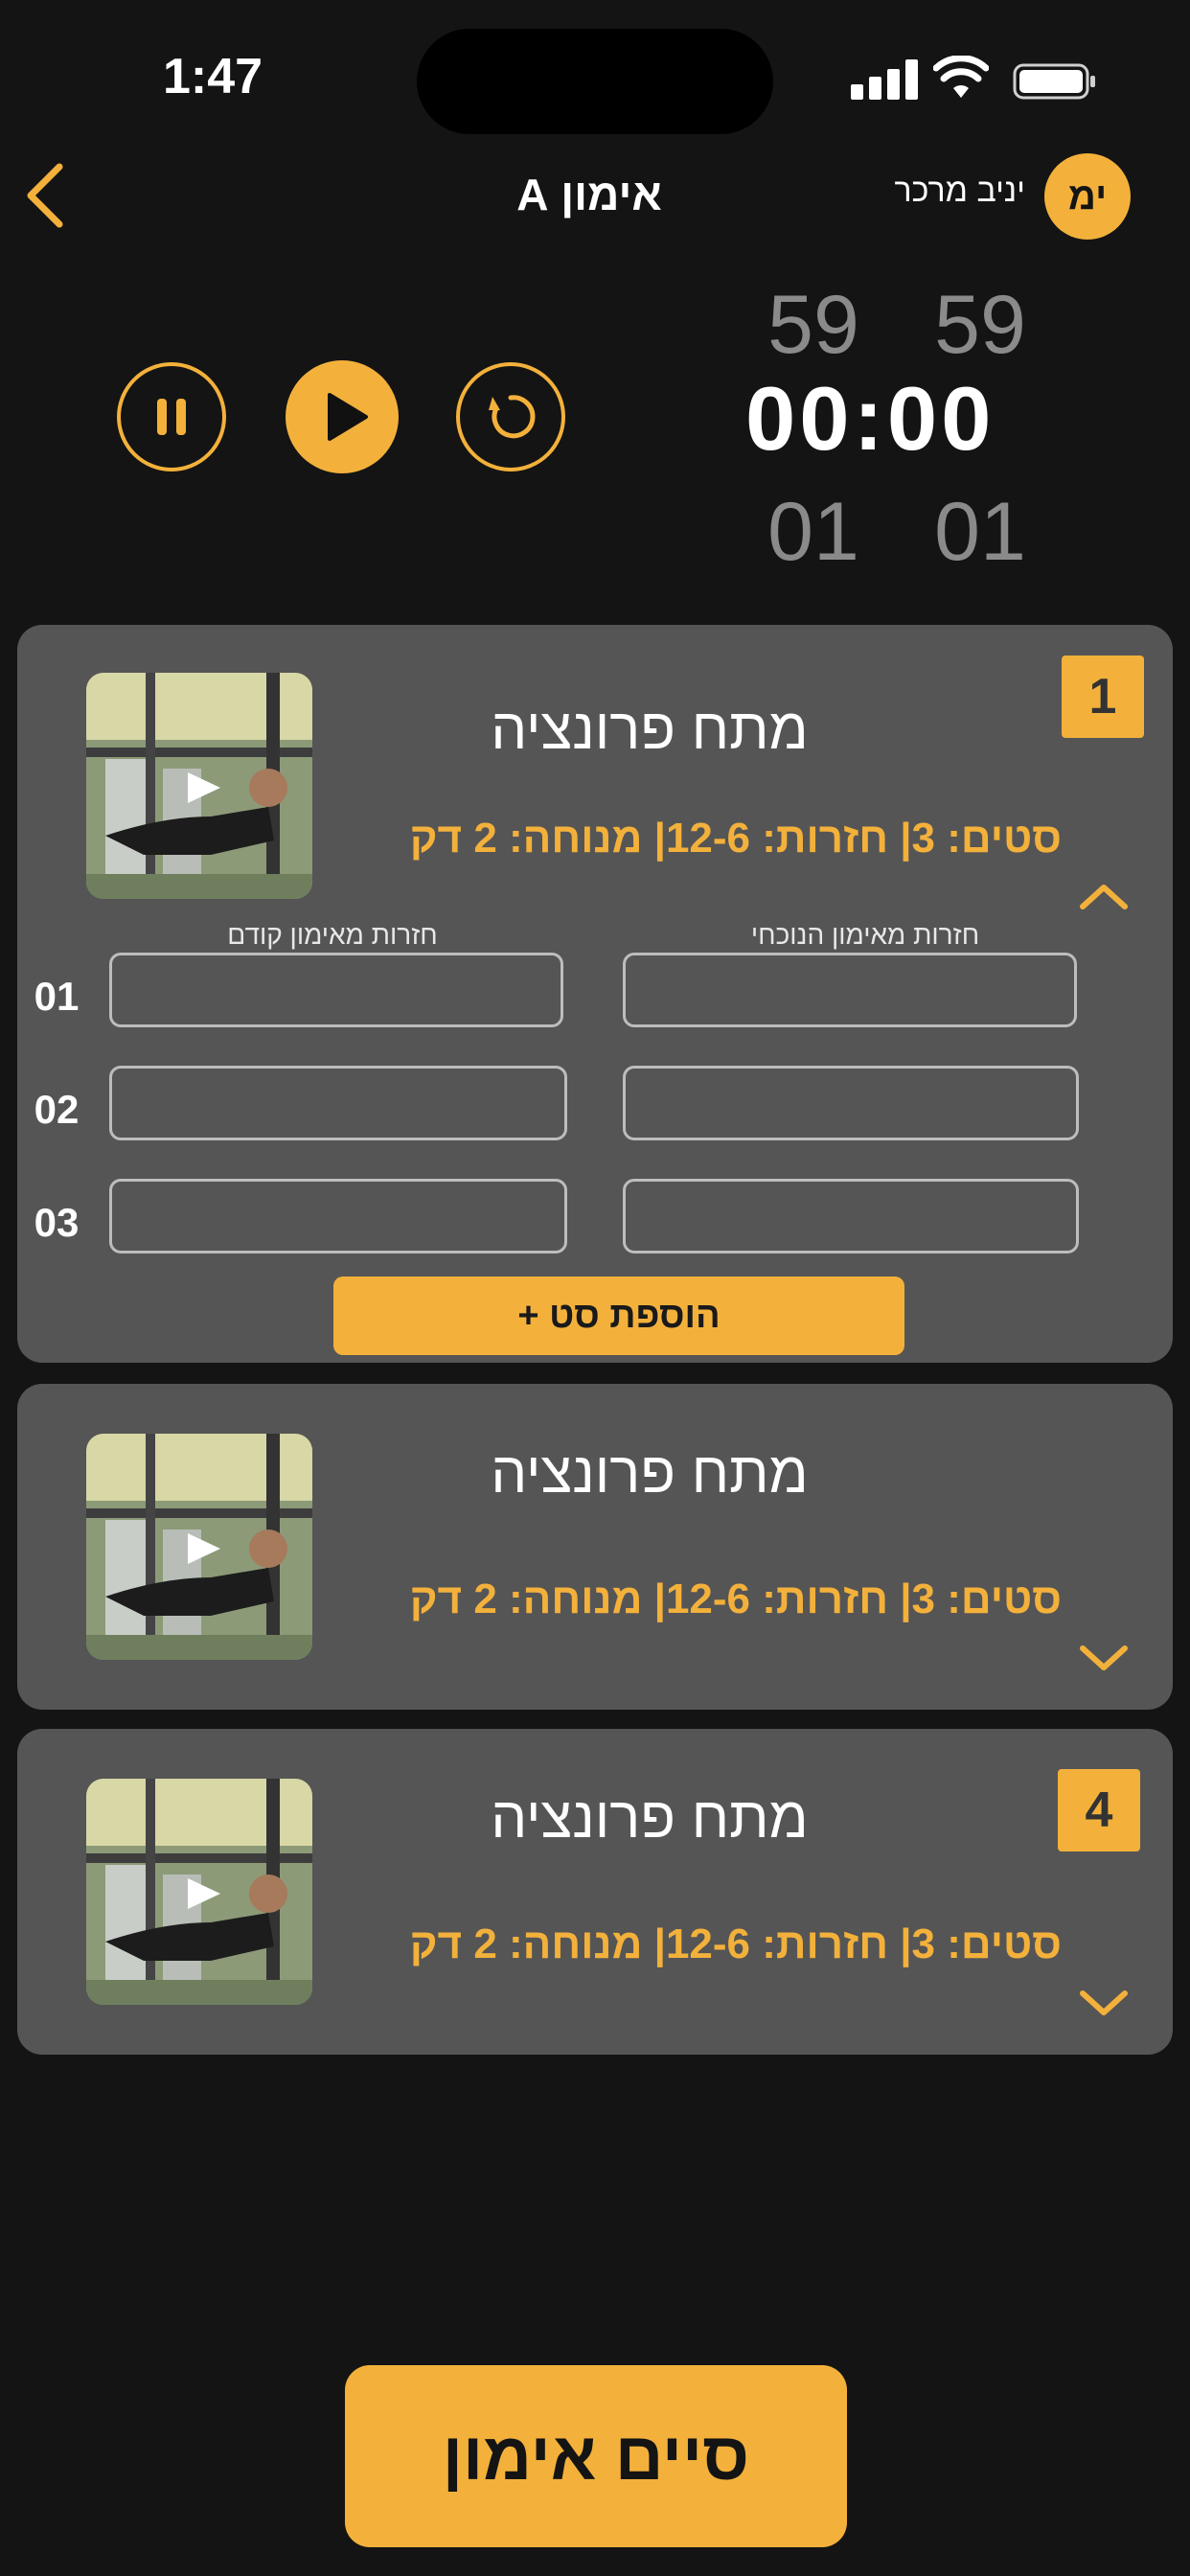 This screenshot has height=2576, width=1190. What do you see at coordinates (57, 1222) in the screenshot?
I see `set-number: 03` at bounding box center [57, 1222].